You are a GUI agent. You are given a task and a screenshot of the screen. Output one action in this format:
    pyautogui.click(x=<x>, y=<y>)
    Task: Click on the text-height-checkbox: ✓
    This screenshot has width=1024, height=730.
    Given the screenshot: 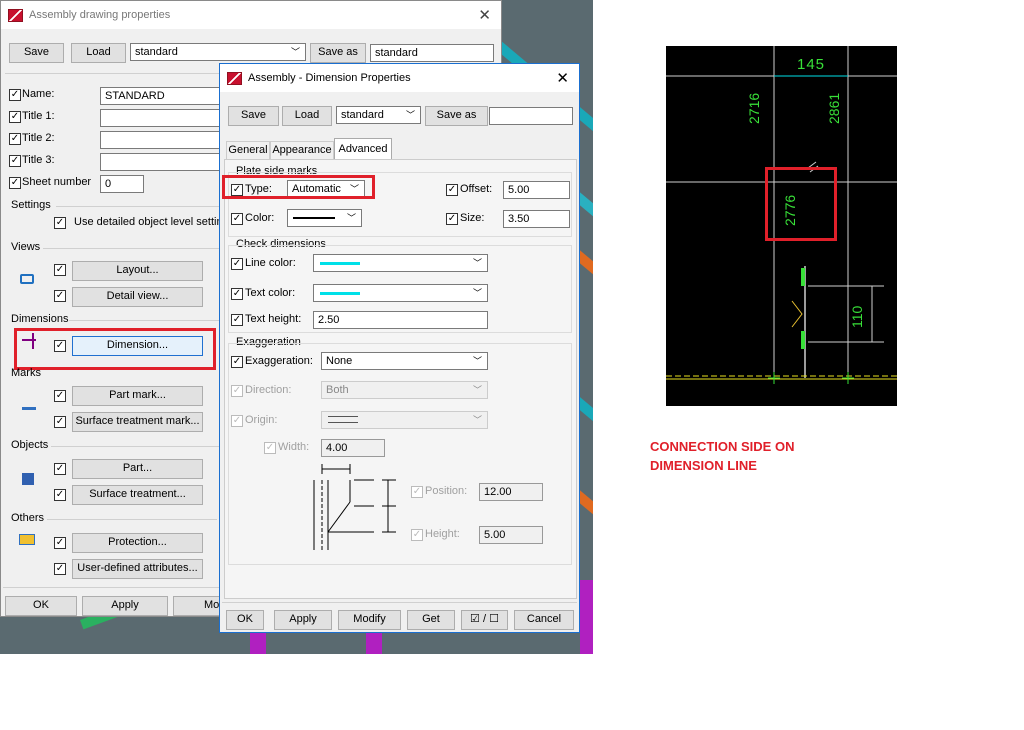 What is the action you would take?
    pyautogui.click(x=237, y=320)
    